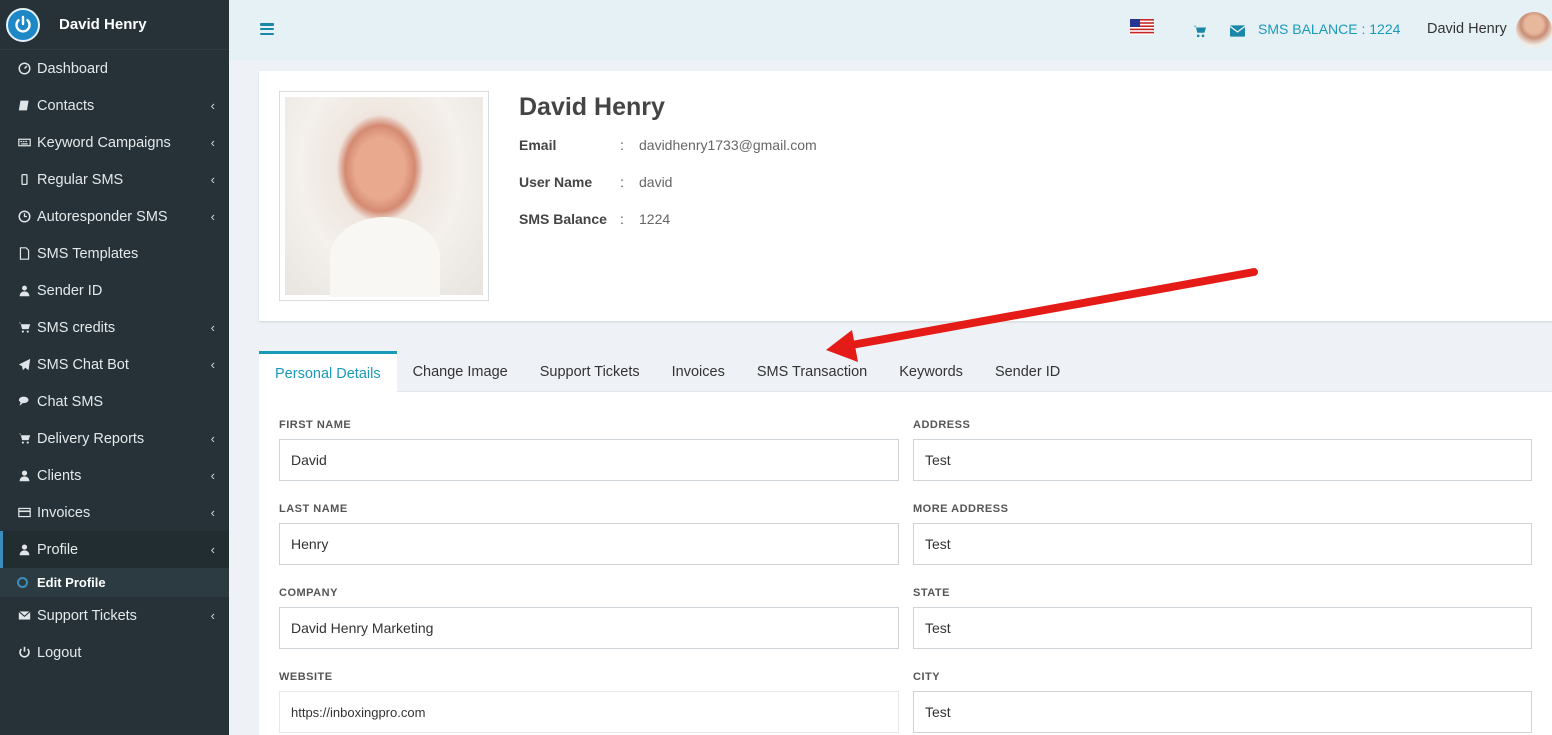 Image resolution: width=1552 pixels, height=735 pixels. Describe the element at coordinates (308, 593) in the screenshot. I see `company-label: COMPANY` at that location.